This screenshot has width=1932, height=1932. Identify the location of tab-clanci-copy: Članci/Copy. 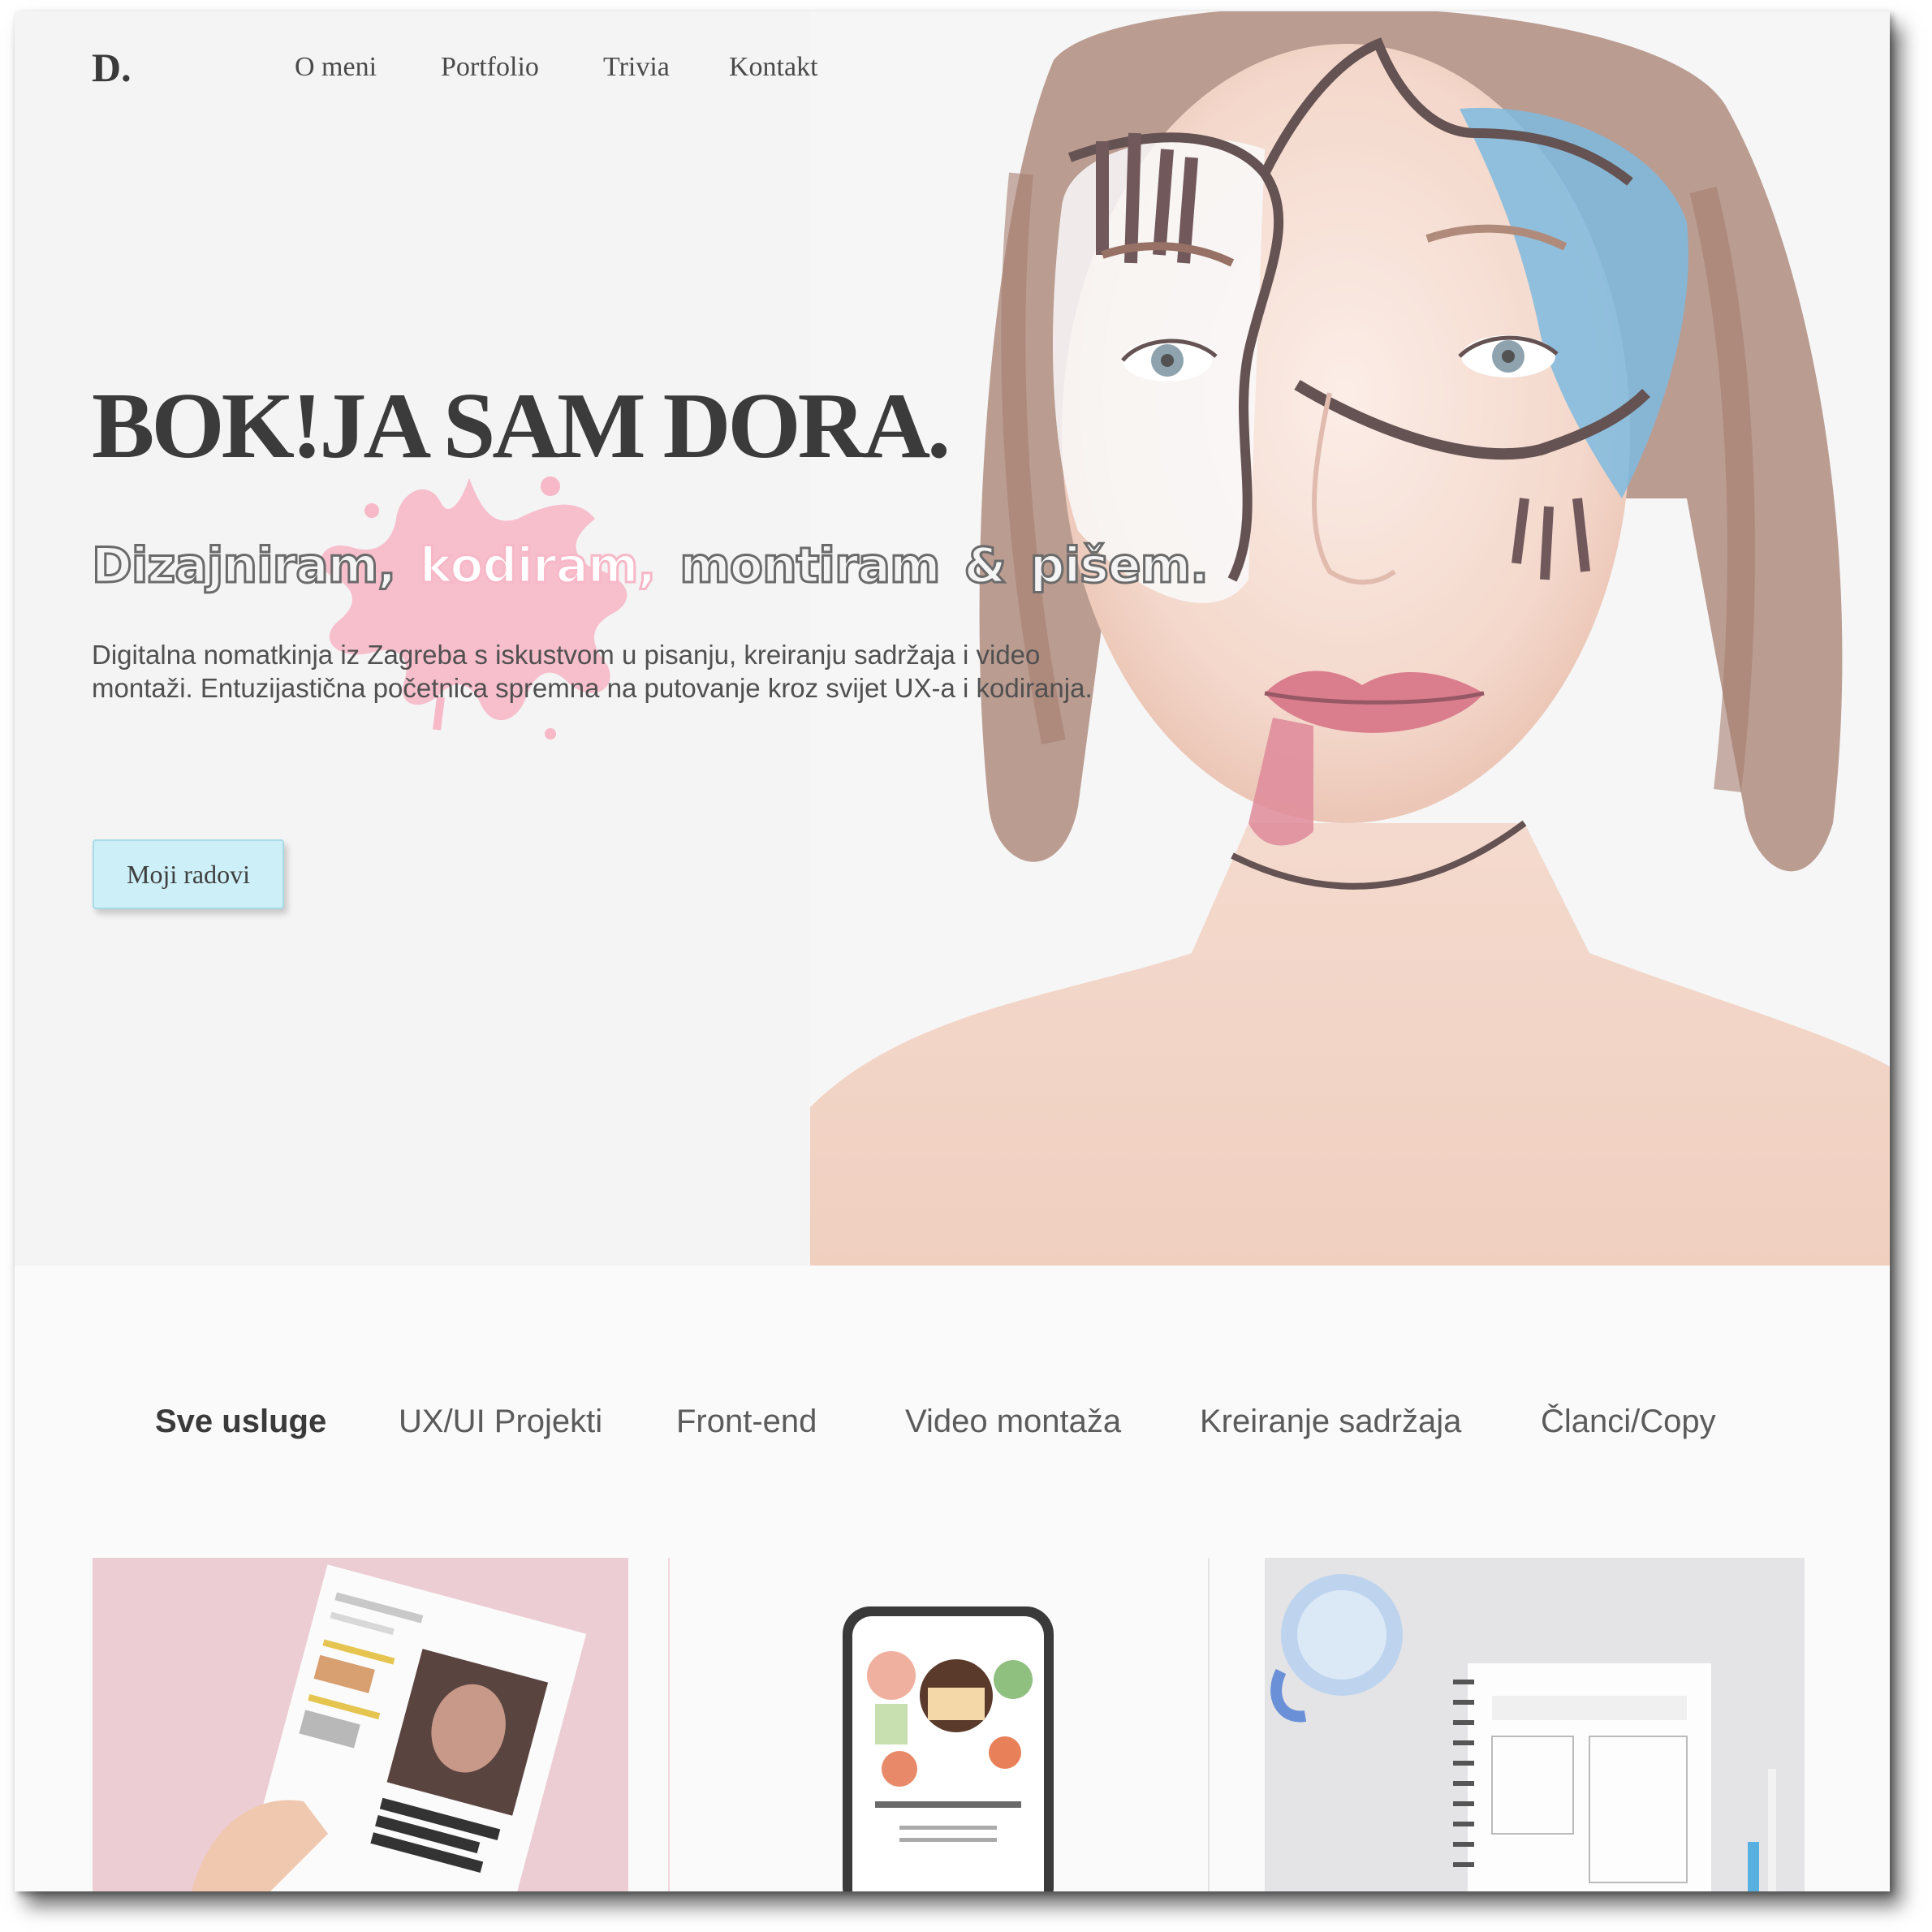
(1628, 1422).